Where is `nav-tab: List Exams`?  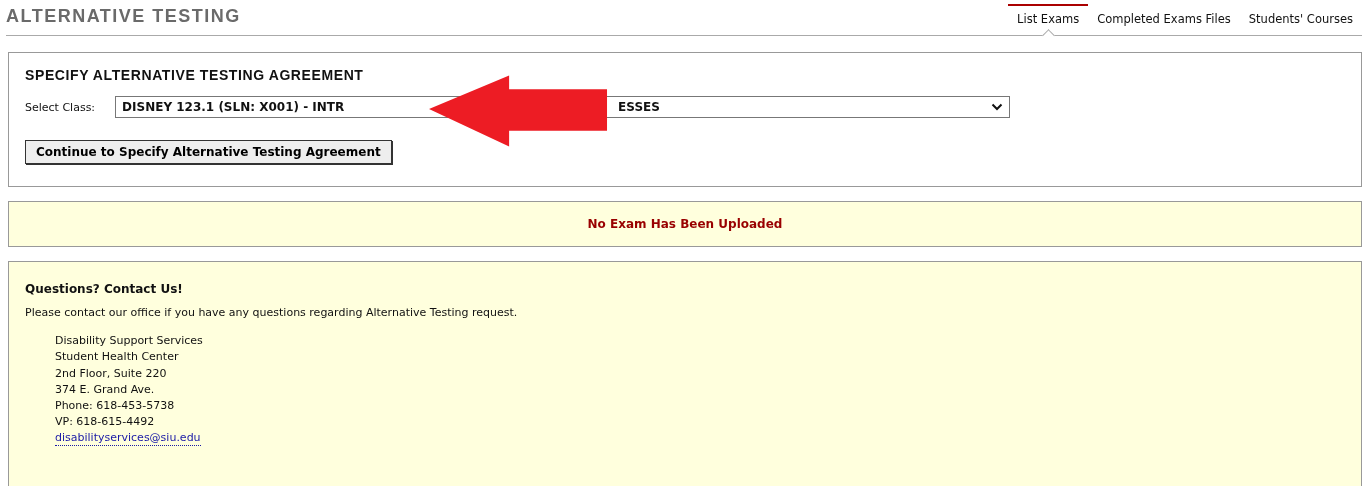
nav-tab: List Exams is located at coordinates (1048, 19).